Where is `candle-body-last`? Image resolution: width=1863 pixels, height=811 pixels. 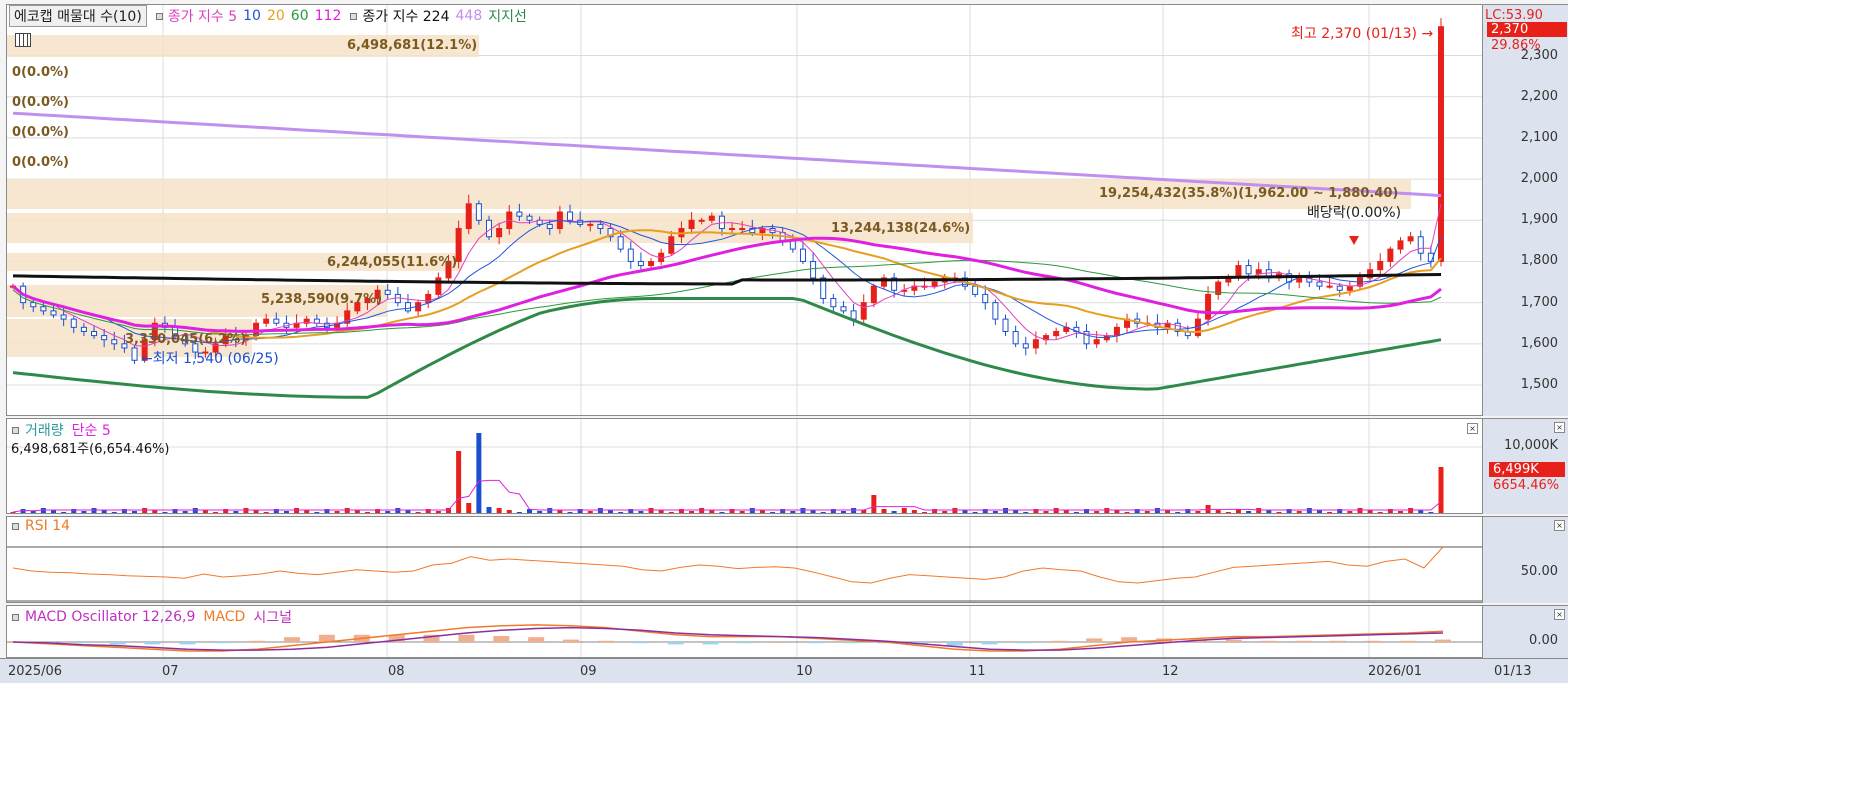
candle-body-last is located at coordinates (1441, 140).